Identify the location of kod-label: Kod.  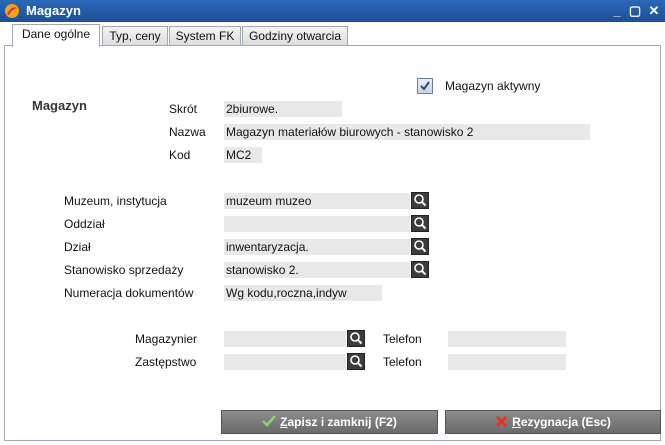
(180, 155).